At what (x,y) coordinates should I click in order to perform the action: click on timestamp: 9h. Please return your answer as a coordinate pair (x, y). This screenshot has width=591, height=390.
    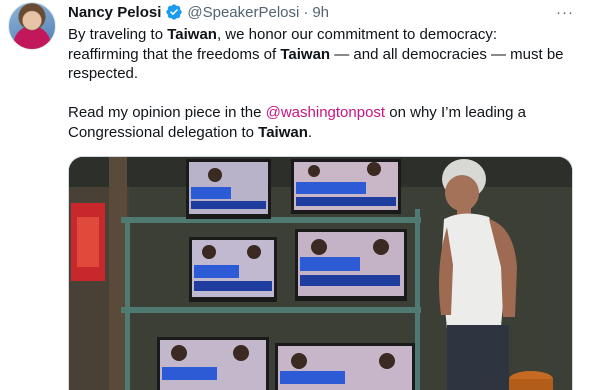
    Looking at the image, I should click on (320, 12).